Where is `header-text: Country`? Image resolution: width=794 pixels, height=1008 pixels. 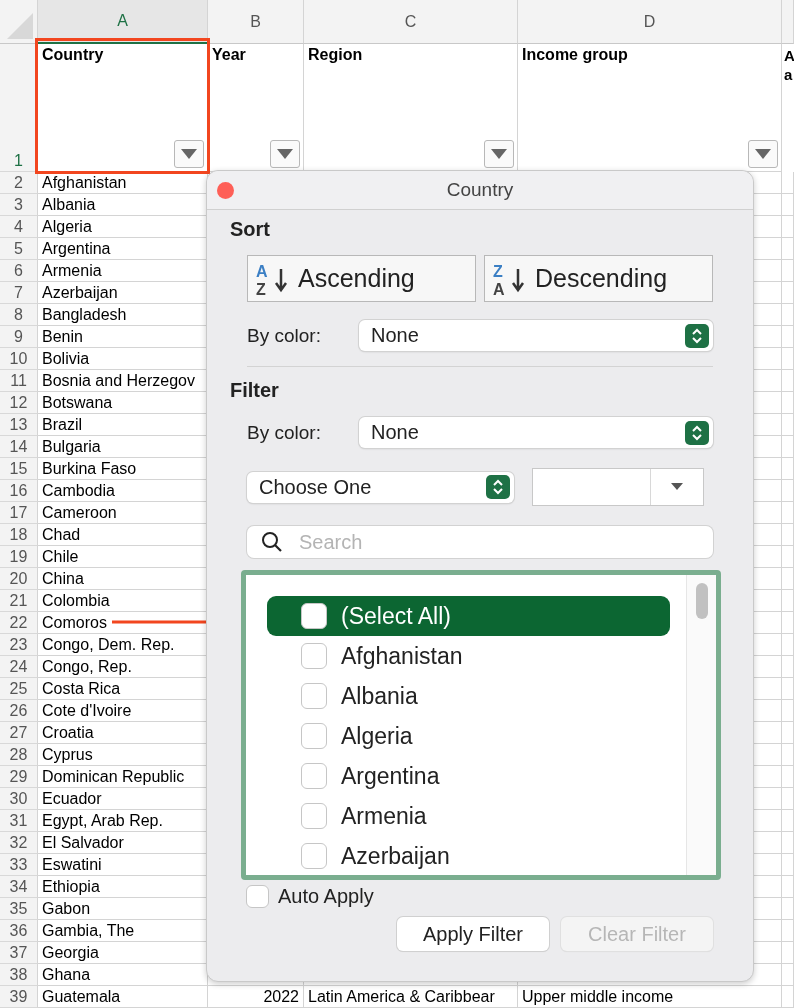
header-text: Country is located at coordinates (73, 54).